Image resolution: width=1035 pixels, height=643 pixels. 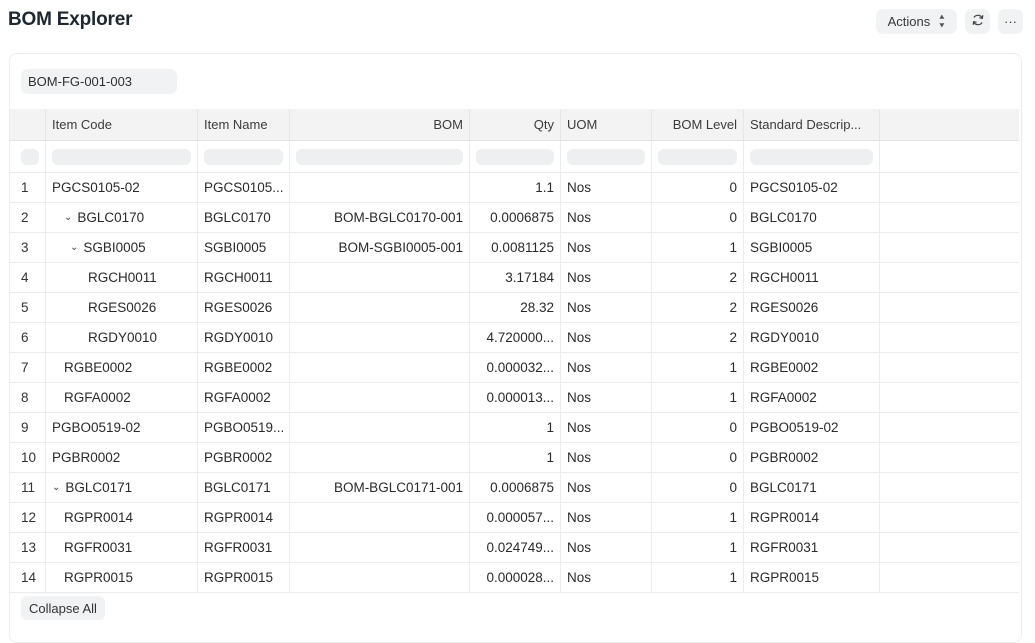 What do you see at coordinates (812, 577) in the screenshot?
I see `standard-description-cell: RGPR0015` at bounding box center [812, 577].